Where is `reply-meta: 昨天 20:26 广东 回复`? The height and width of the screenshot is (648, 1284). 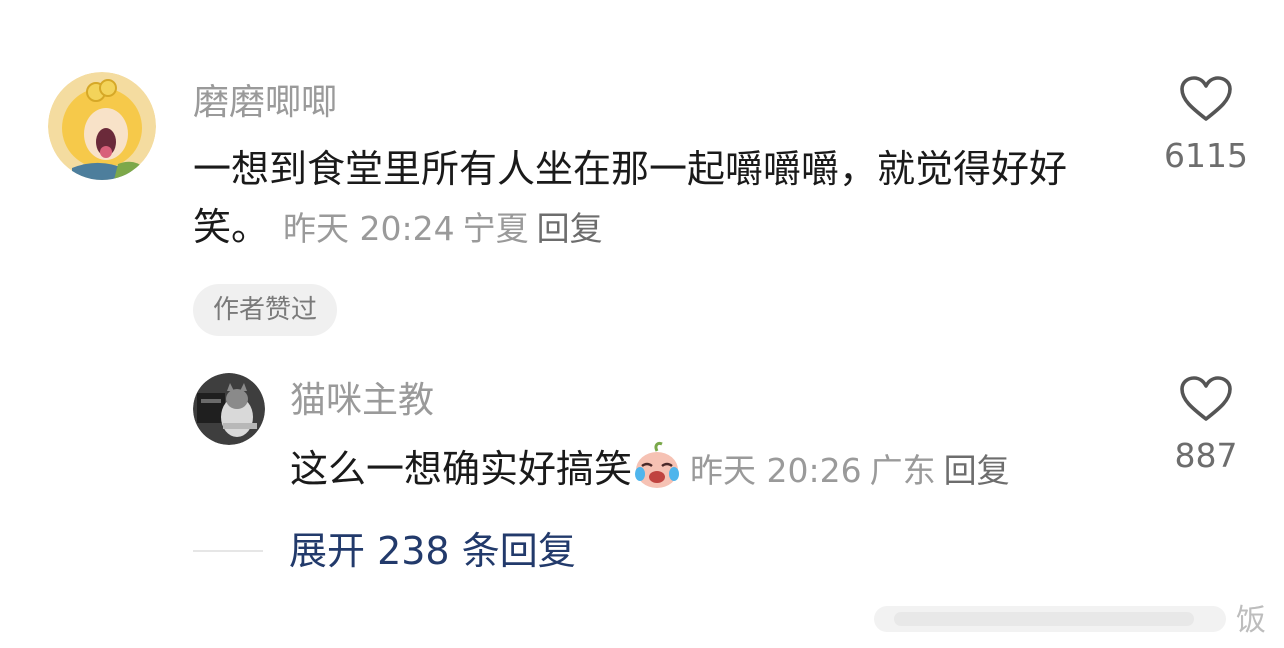
reply-meta: 昨天 20:26 广东 回复 is located at coordinates (850, 470).